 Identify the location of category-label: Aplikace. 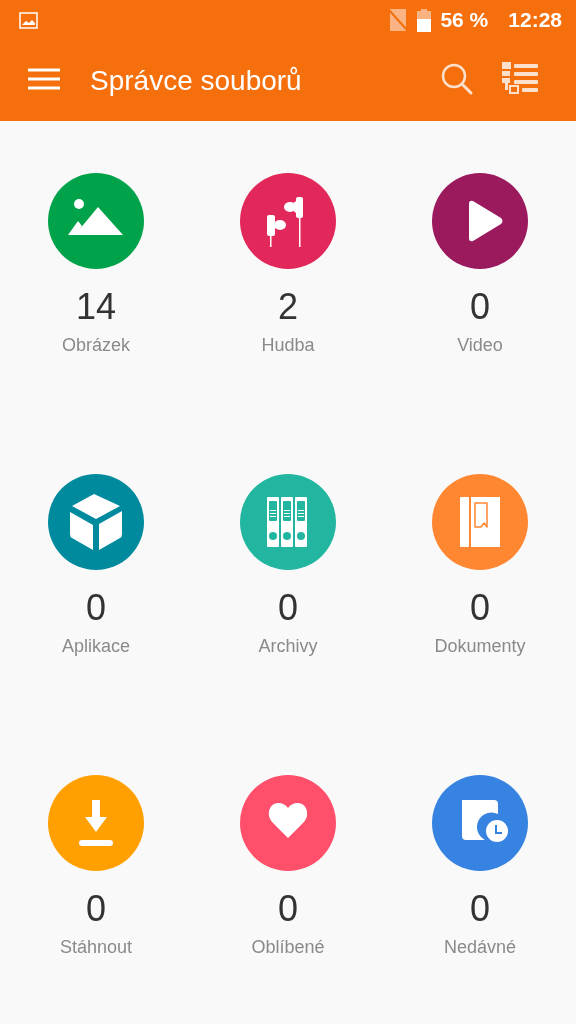
(95, 646).